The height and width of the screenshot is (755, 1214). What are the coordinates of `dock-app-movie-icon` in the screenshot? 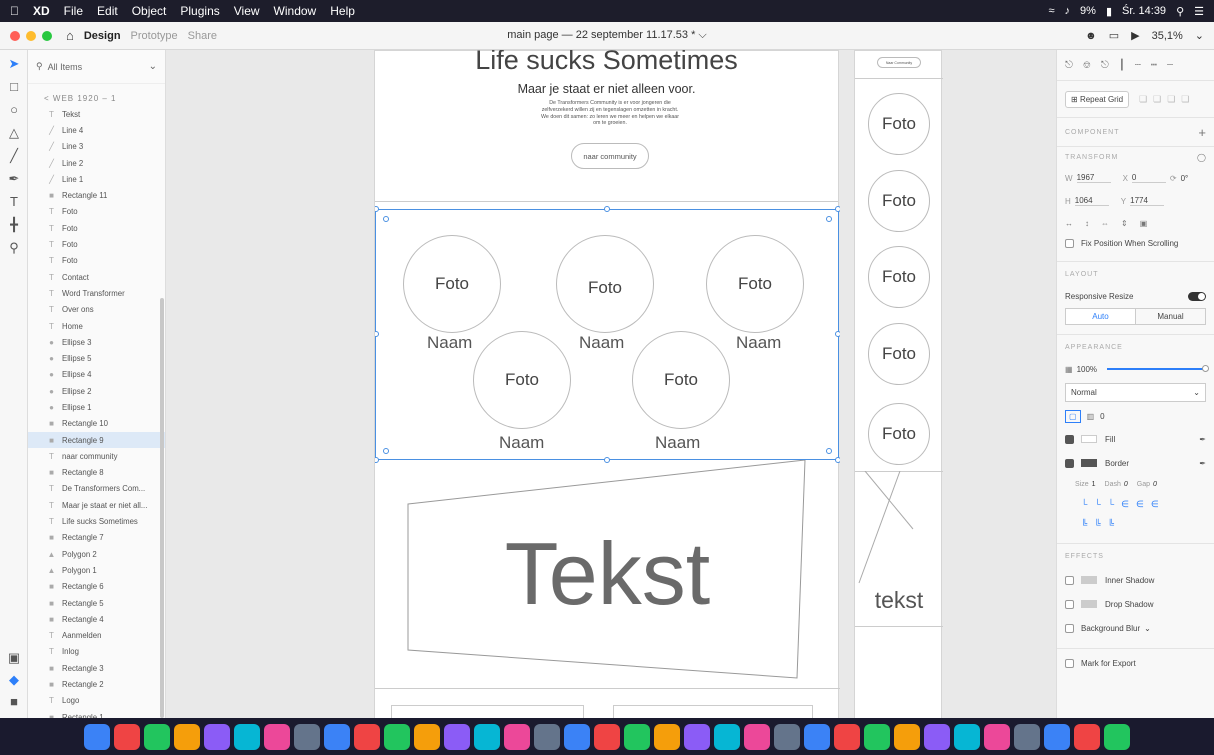 It's located at (517, 736).